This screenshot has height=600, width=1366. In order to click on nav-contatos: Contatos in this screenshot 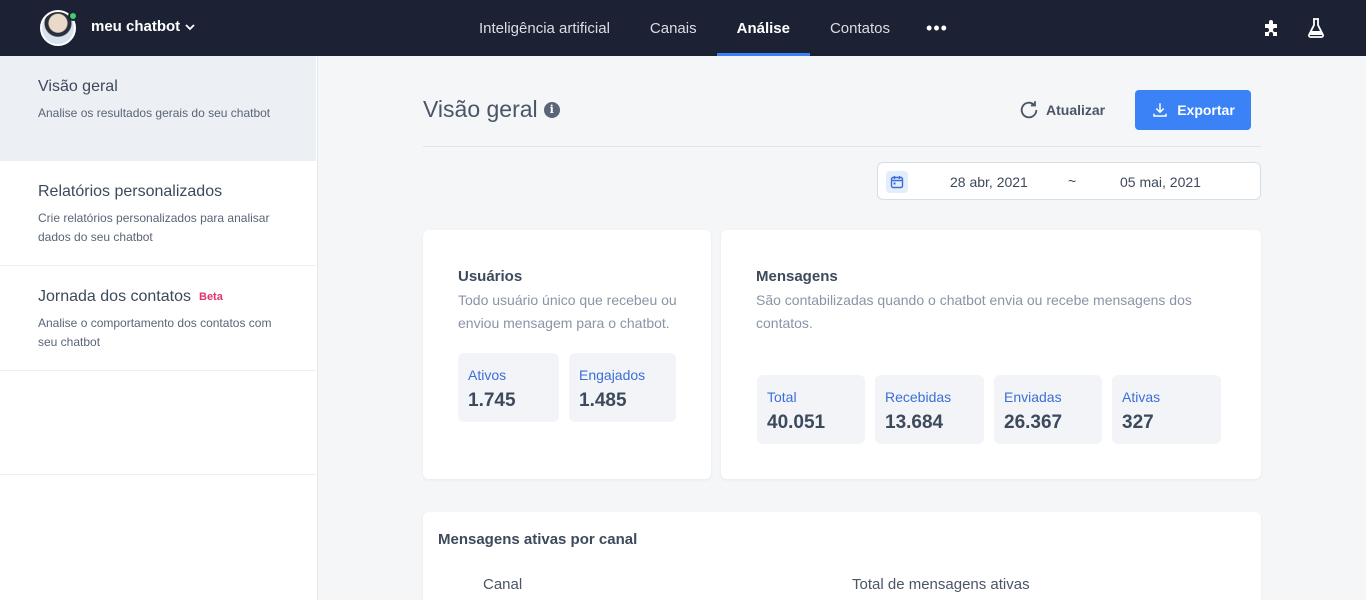, I will do `click(860, 28)`.